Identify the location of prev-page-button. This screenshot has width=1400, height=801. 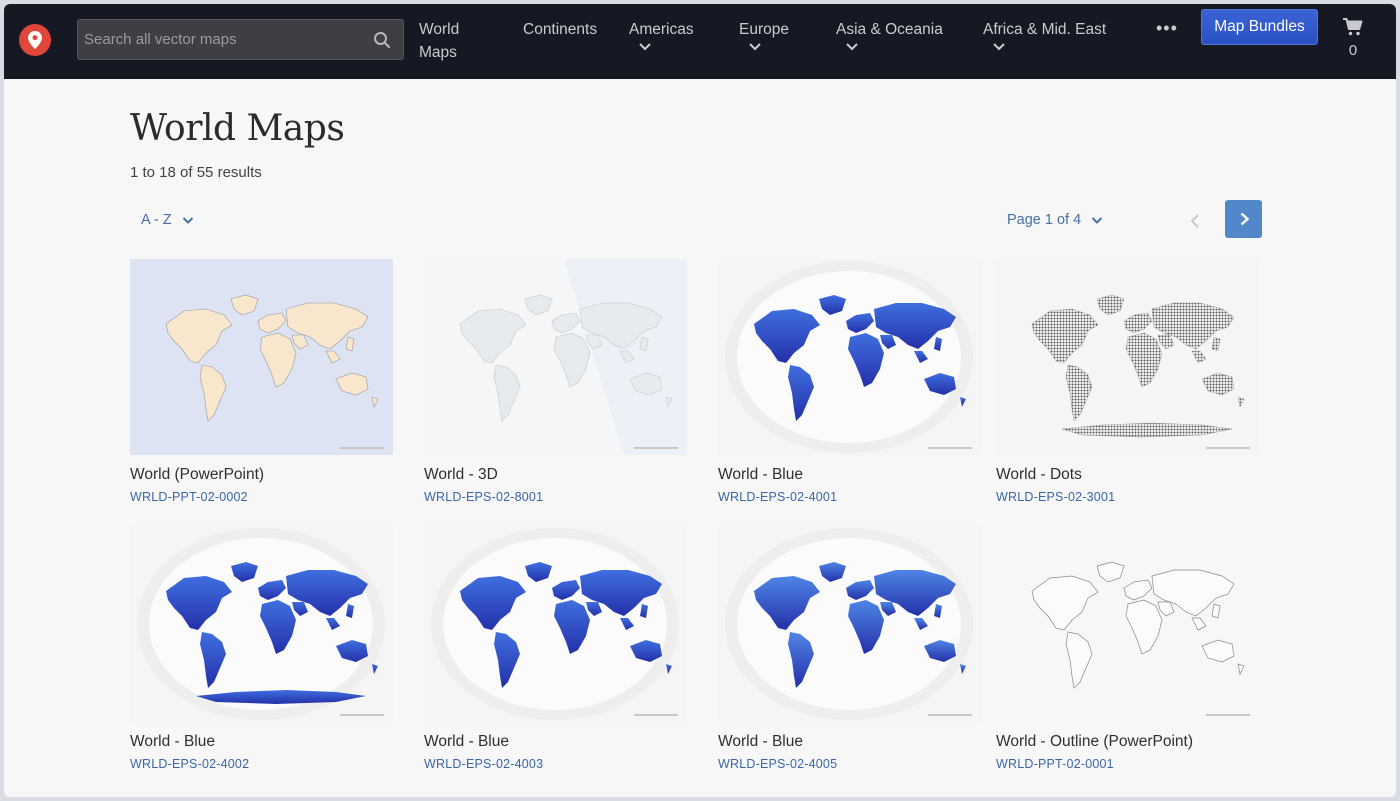
(1196, 221).